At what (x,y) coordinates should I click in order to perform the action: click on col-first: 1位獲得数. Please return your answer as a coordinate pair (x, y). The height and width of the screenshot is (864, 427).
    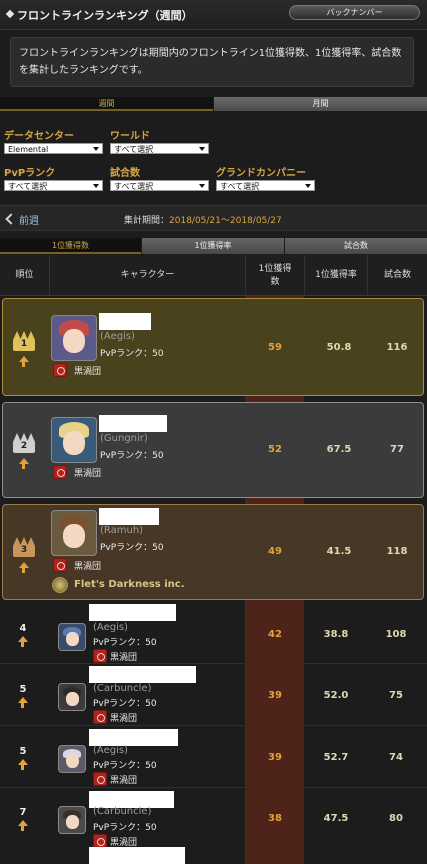
    Looking at the image, I should click on (274, 275).